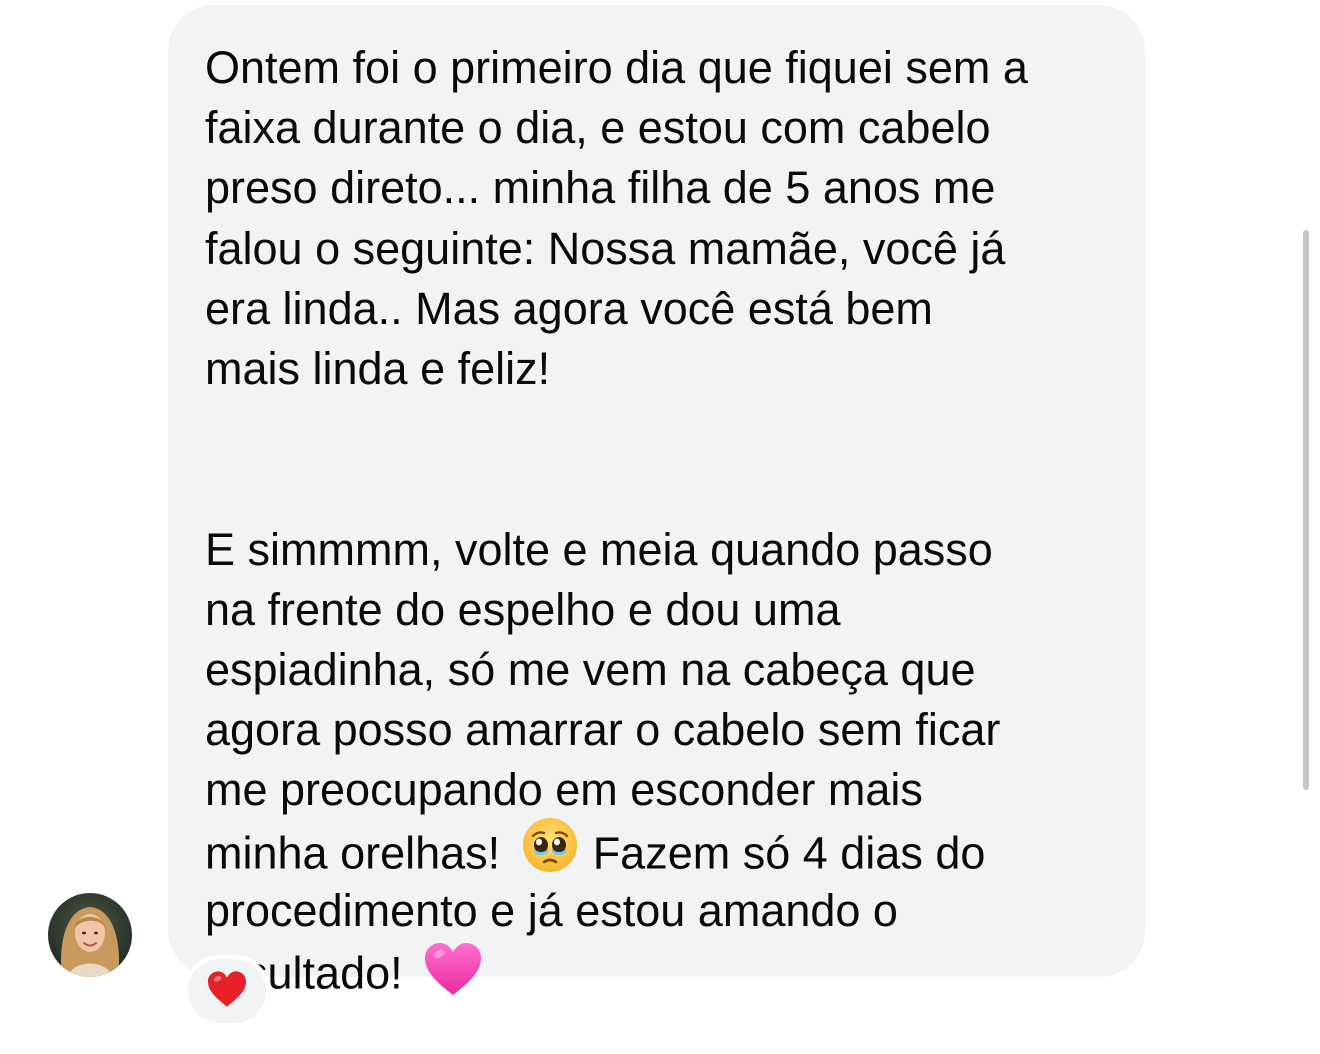 This screenshot has height=1054, width=1320. I want to click on red-heart-icon, so click(227, 991).